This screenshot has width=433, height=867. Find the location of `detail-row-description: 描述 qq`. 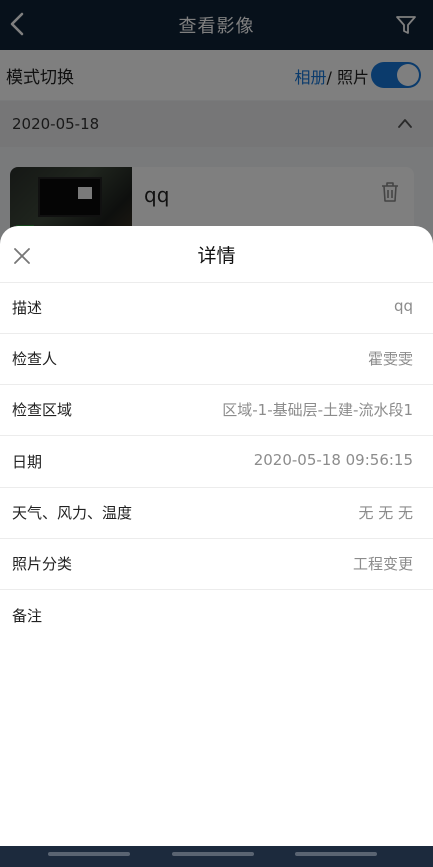

detail-row-description: 描述 qq is located at coordinates (216, 308).